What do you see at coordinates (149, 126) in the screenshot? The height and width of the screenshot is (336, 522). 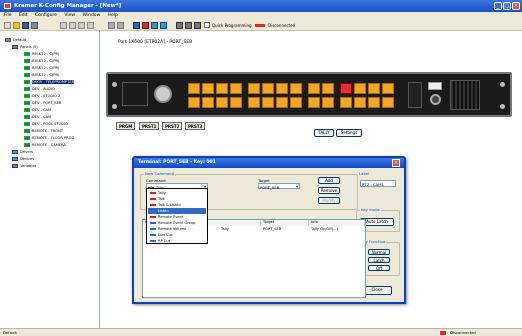 I see `tab-prst1: PRST1` at bounding box center [149, 126].